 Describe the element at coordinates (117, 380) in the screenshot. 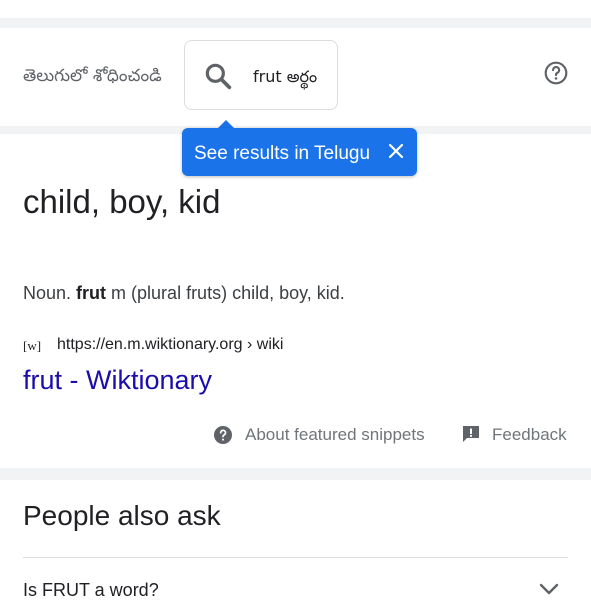

I see `result-link: frut - Wiktionary` at that location.